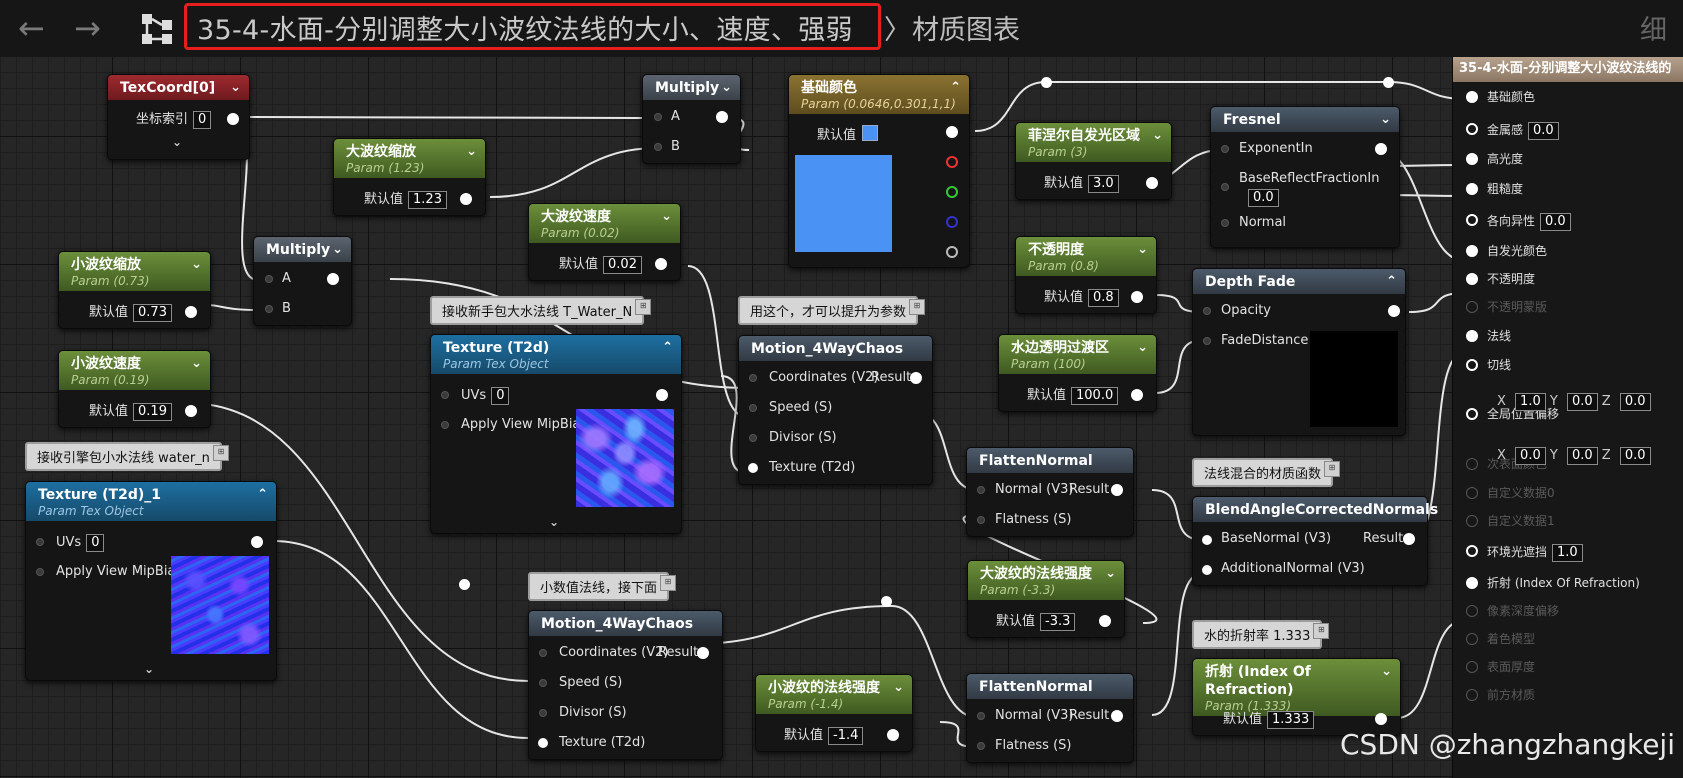  I want to click on forward-arrow-icon: →, so click(87, 28).